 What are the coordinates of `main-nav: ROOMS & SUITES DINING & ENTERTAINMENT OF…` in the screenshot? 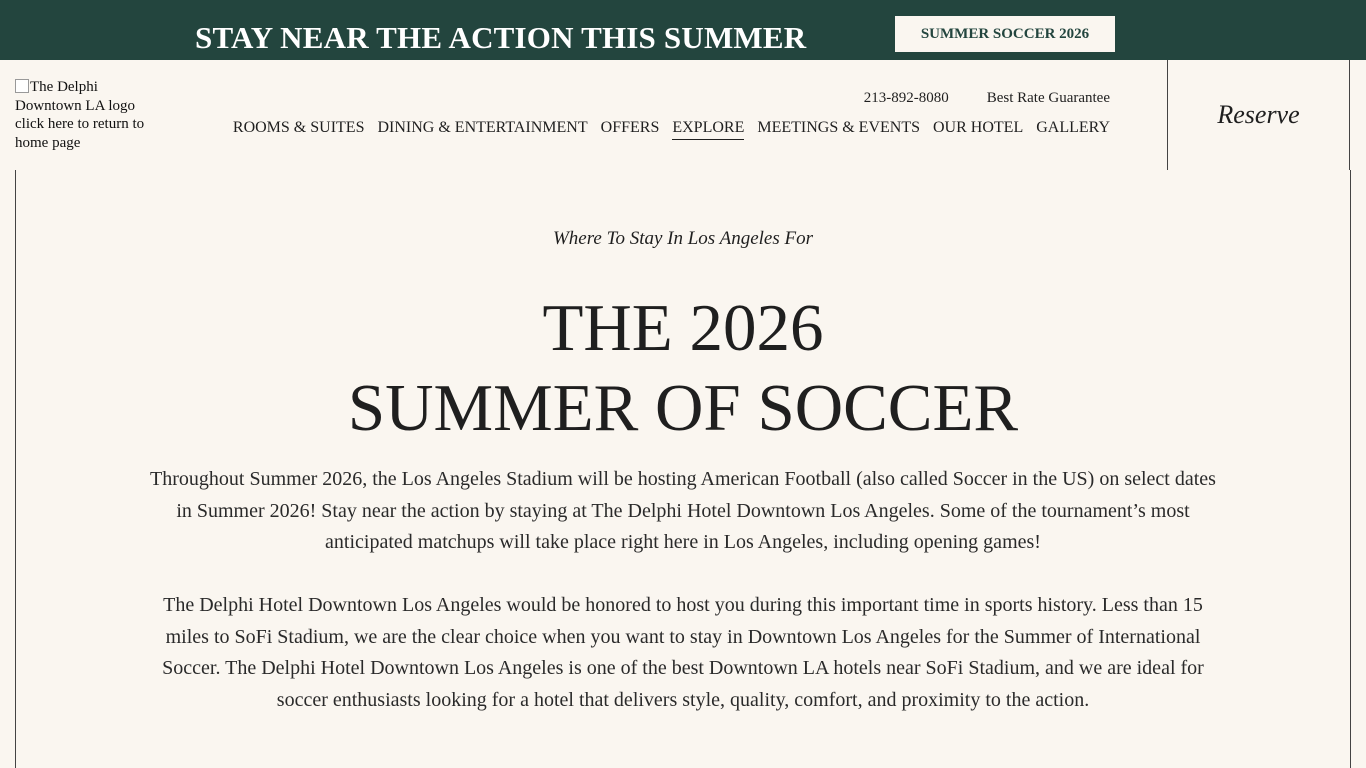 It's located at (671, 129).